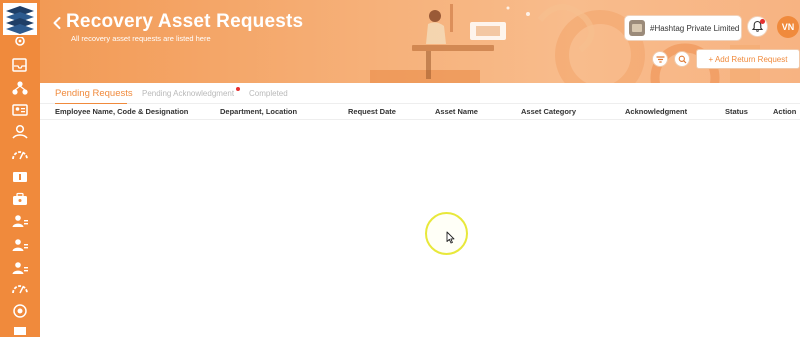  Describe the element at coordinates (188, 93) in the screenshot. I see `tab-pending-acknowledgment: Pending Acknowledgment` at that location.